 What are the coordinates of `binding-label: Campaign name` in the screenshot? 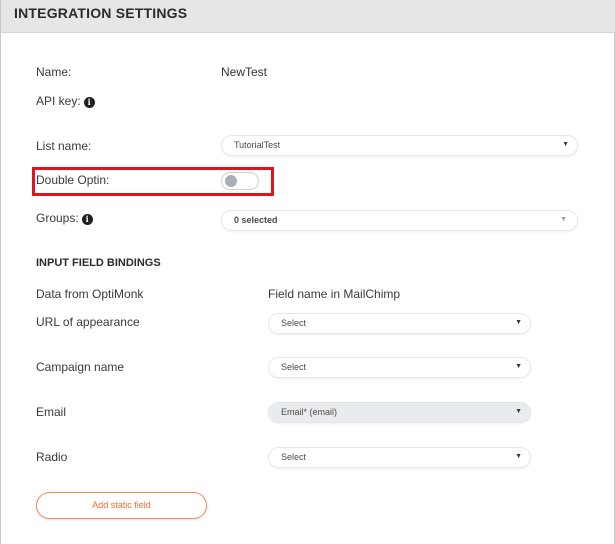 It's located at (80, 367).